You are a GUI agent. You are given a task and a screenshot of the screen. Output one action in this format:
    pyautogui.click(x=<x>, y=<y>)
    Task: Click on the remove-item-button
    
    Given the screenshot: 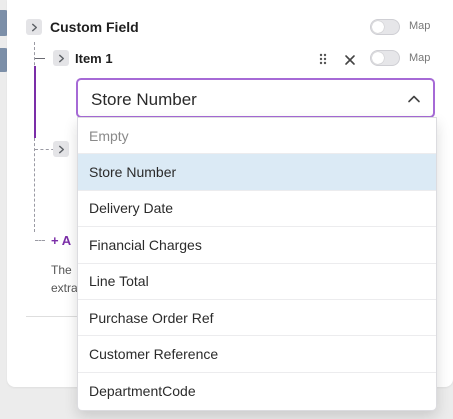 What is the action you would take?
    pyautogui.click(x=350, y=59)
    